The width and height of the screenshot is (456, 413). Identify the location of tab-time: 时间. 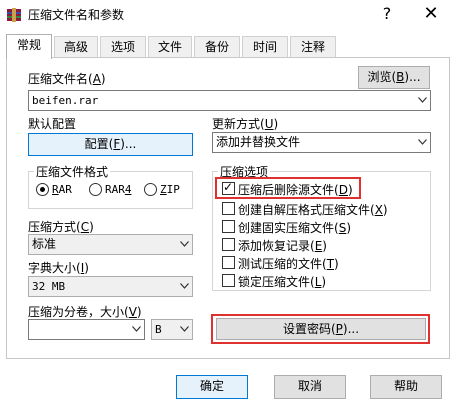
(265, 47).